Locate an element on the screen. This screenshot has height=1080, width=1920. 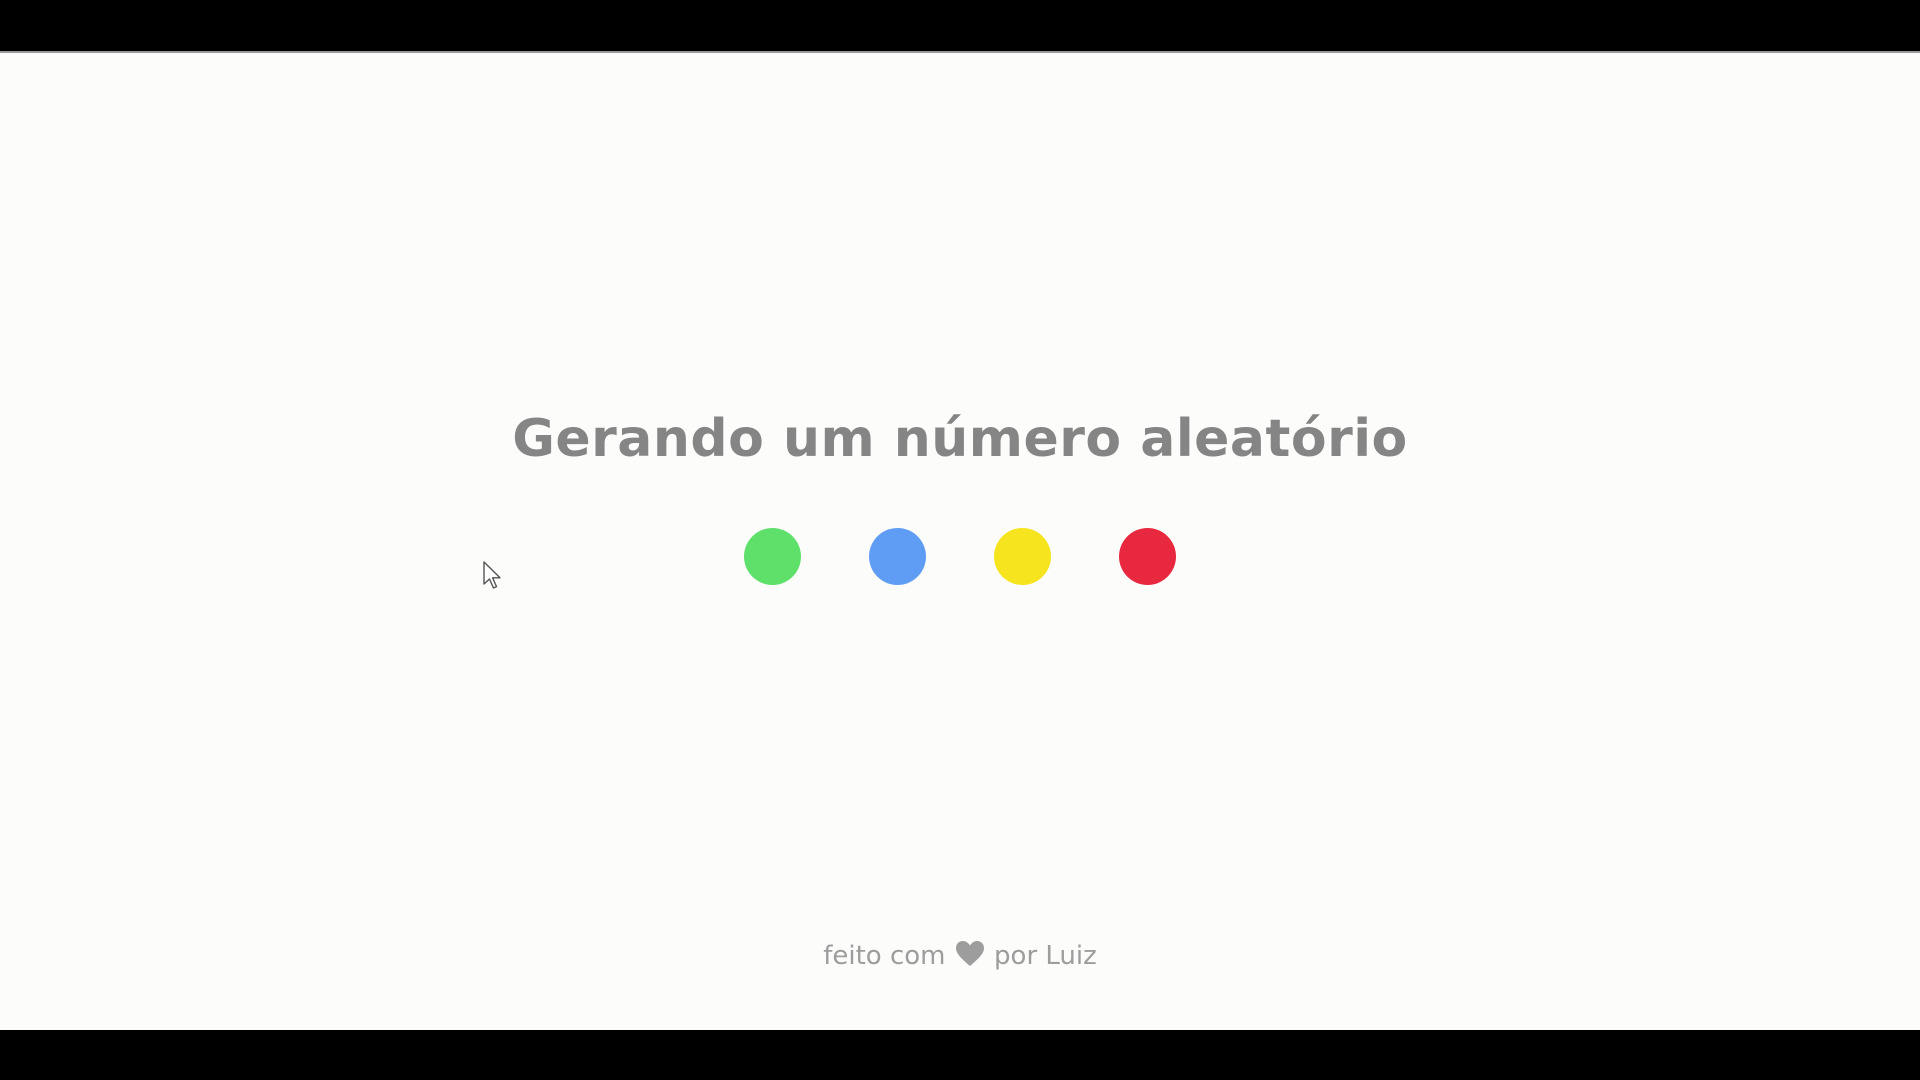
loading-dots is located at coordinates (960, 557).